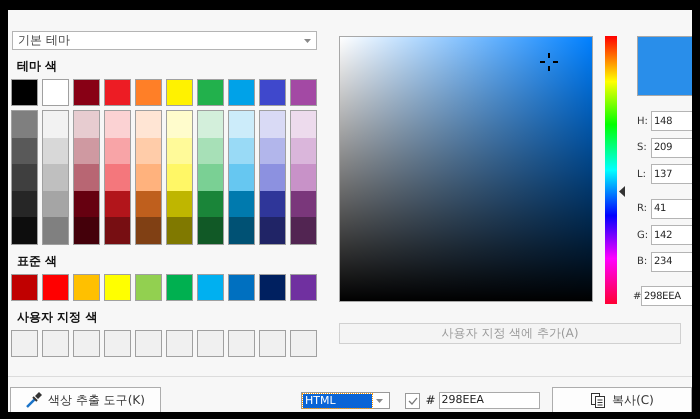 This screenshot has height=419, width=700. I want to click on number-field: 137, so click(671, 174).